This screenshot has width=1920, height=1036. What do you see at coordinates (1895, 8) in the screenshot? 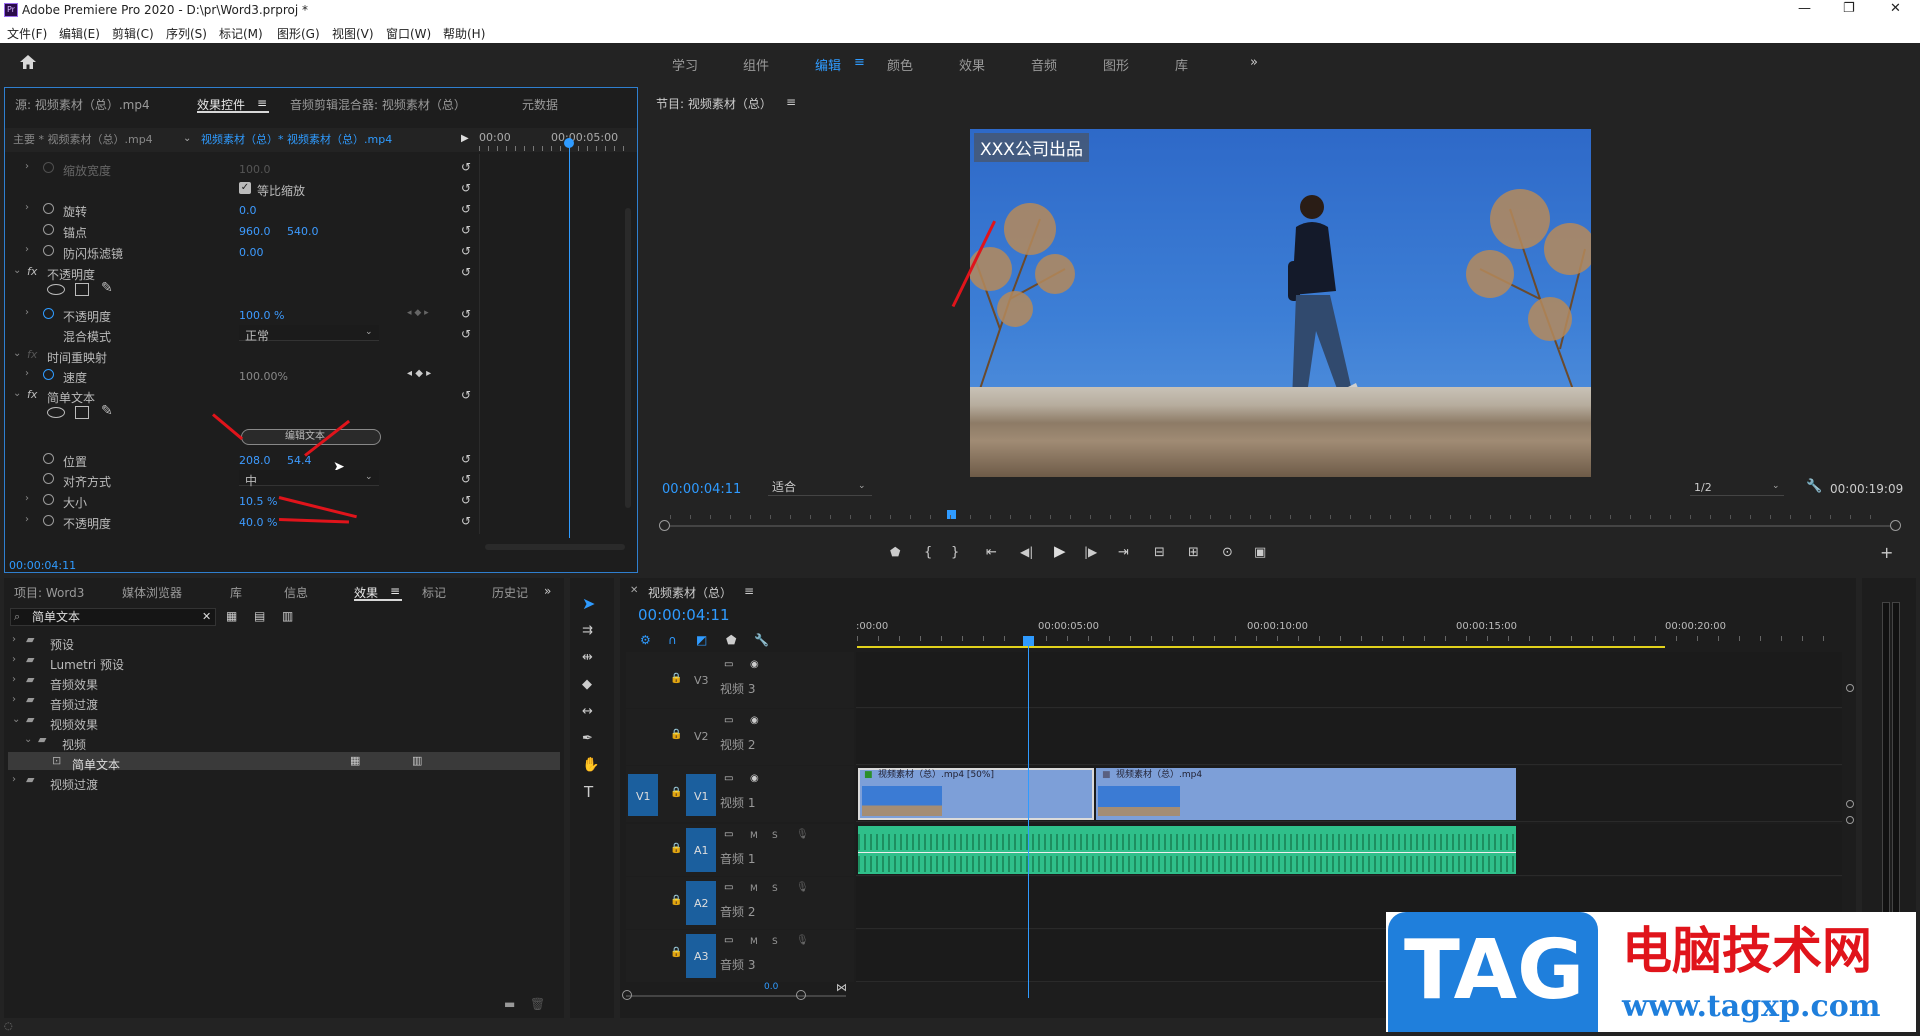
I see `close-button: ✕` at bounding box center [1895, 8].